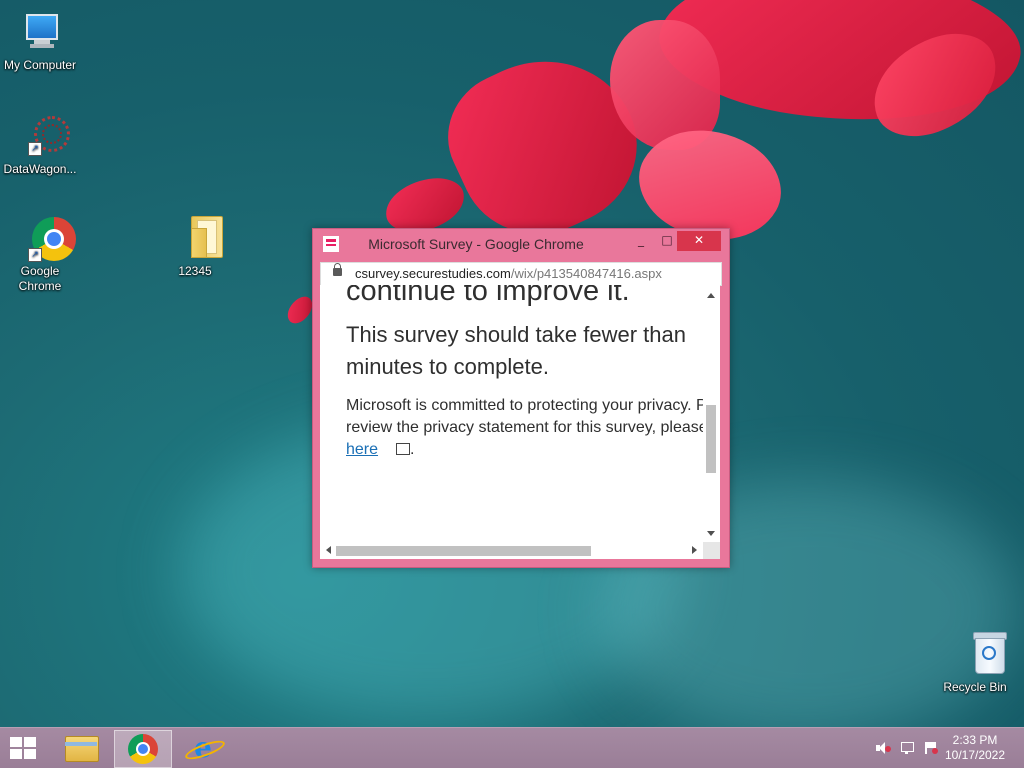  What do you see at coordinates (43, 136) in the screenshot?
I see `datawagon-icon: ↗` at bounding box center [43, 136].